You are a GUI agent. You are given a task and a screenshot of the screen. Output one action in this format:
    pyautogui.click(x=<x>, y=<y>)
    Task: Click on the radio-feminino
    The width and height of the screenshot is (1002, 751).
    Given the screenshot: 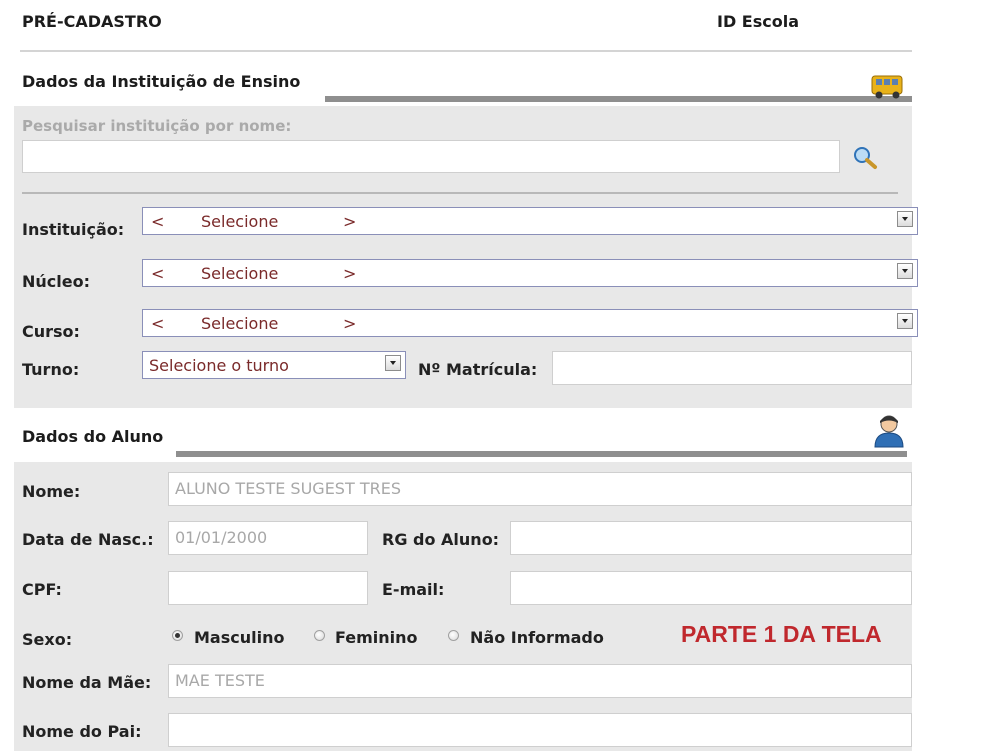 What is the action you would take?
    pyautogui.click(x=319, y=635)
    